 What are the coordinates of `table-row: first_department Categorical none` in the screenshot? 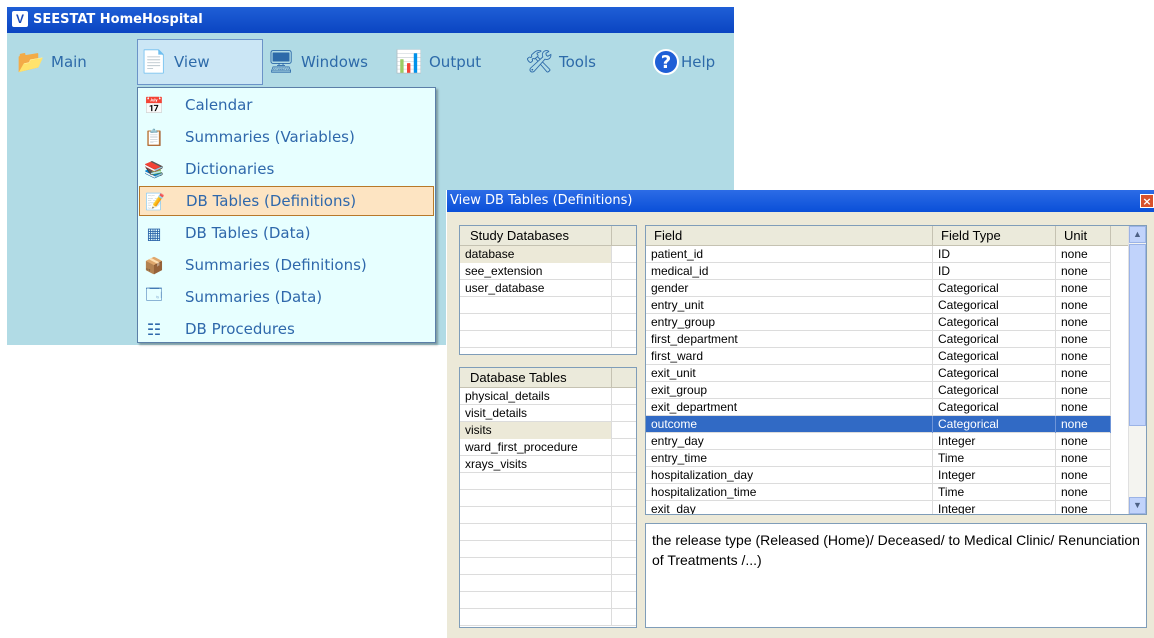 It's located at (878, 339).